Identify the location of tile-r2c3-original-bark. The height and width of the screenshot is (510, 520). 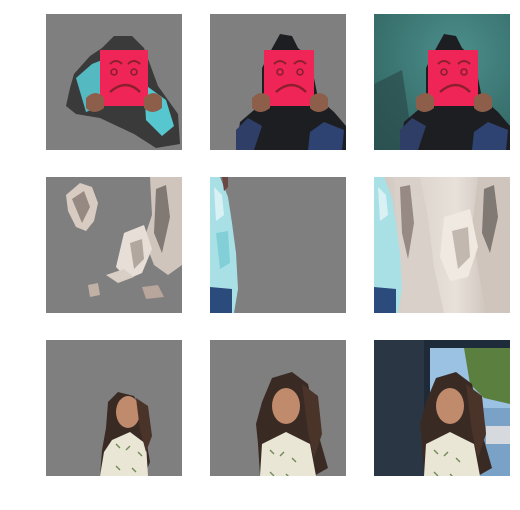
(442, 245).